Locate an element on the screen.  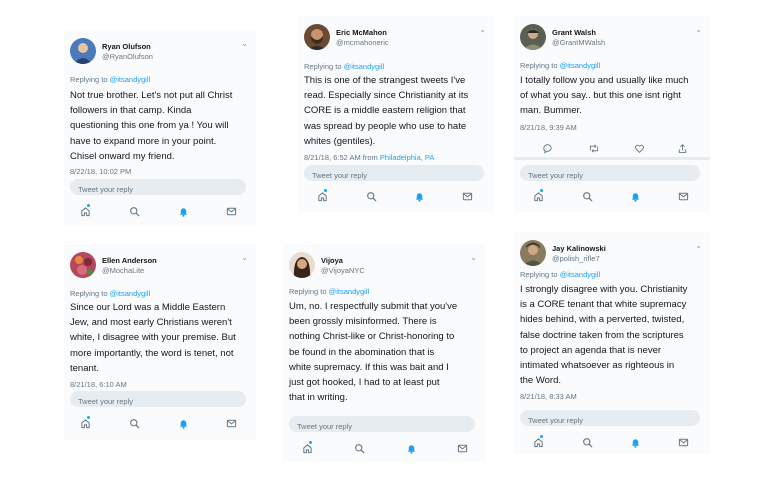
tweet-header: Eric McMahon @mcmahoneric ⌄ is located at coordinates (396, 38).